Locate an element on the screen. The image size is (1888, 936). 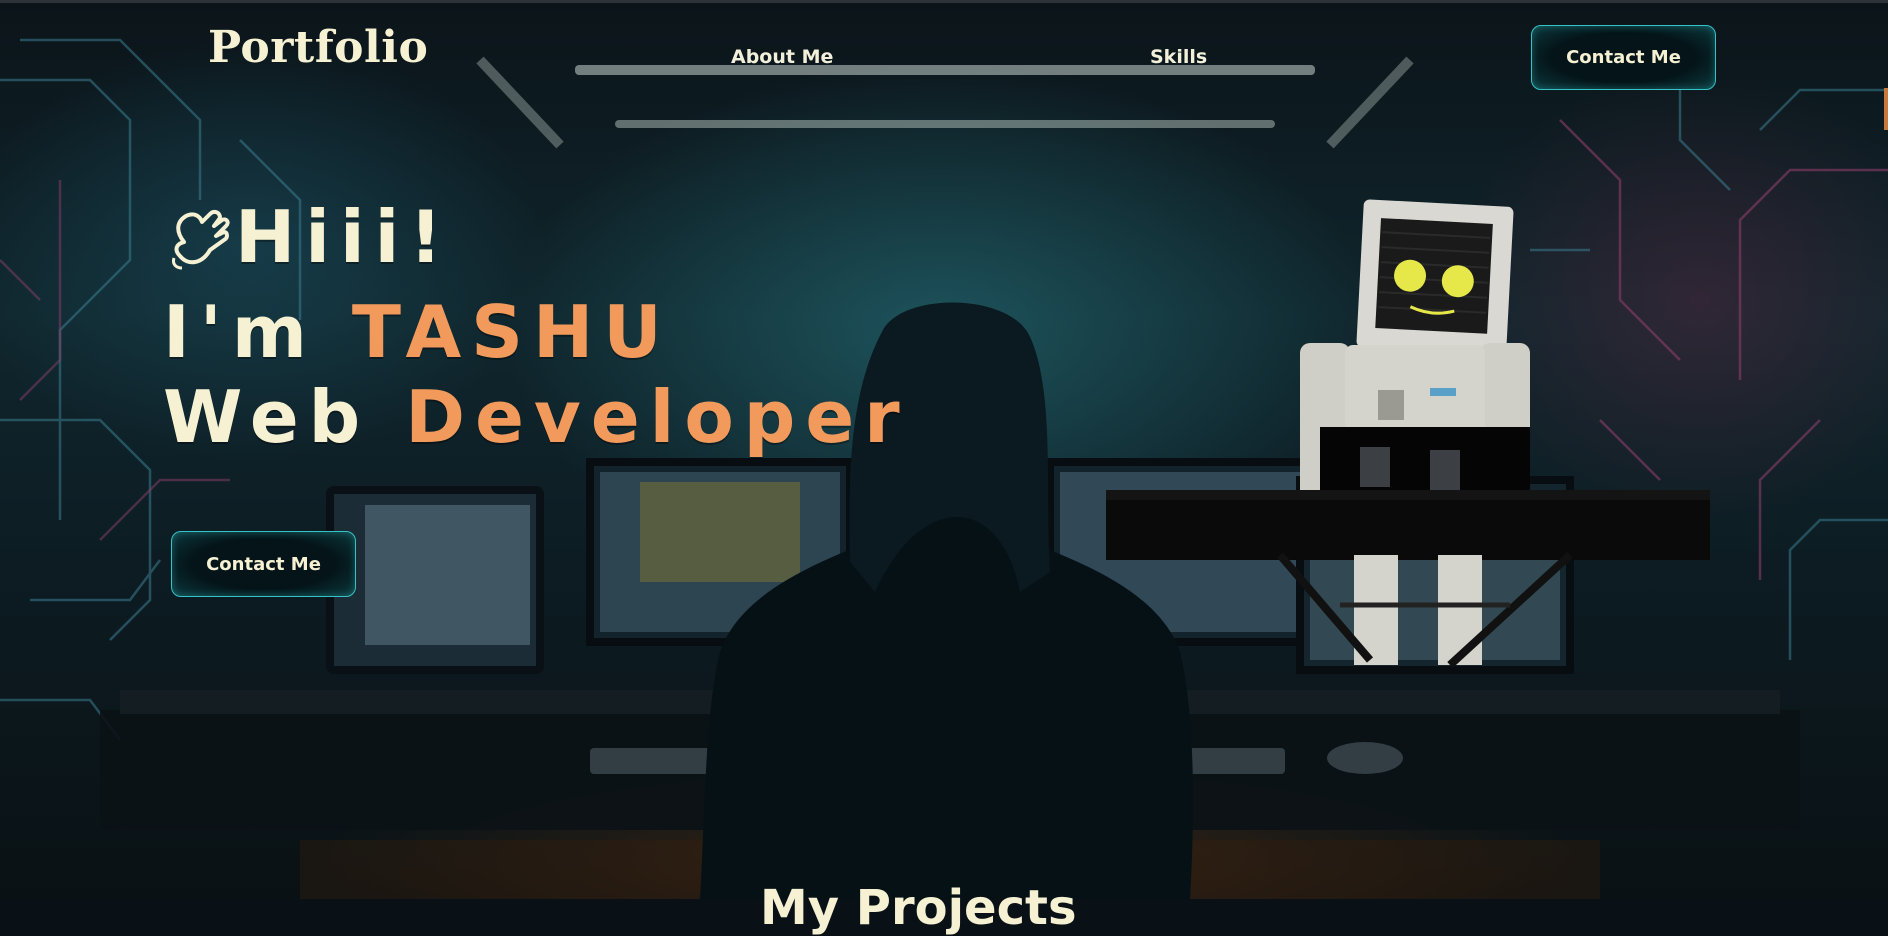
nav-contact-button: Contact Me is located at coordinates (1623, 57).